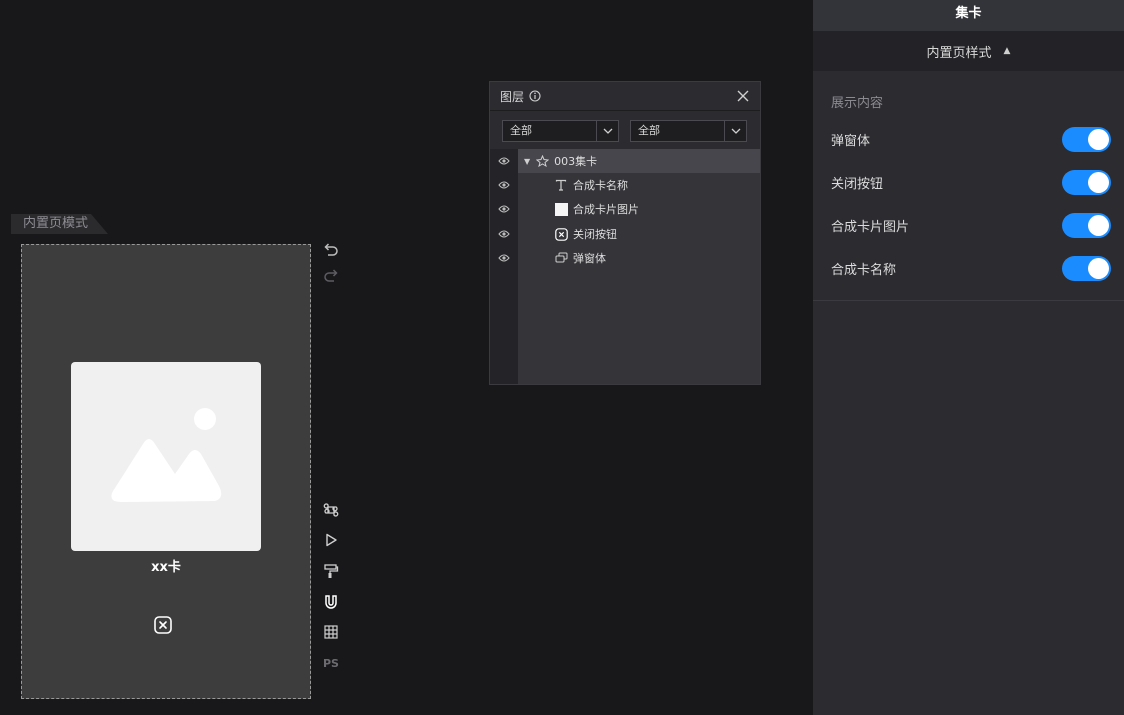  I want to click on caret-down-icon: ▼, so click(527, 161).